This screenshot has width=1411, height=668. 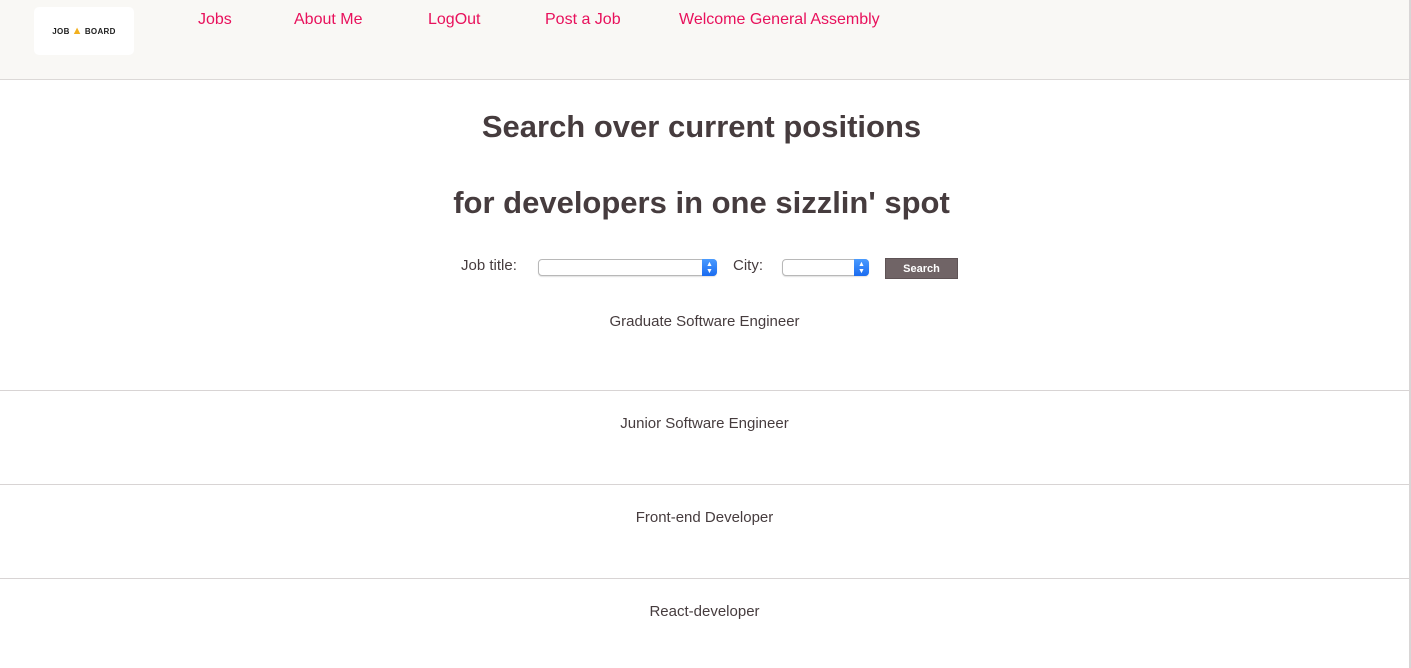 I want to click on job-list-item: React-developer, so click(x=704, y=623).